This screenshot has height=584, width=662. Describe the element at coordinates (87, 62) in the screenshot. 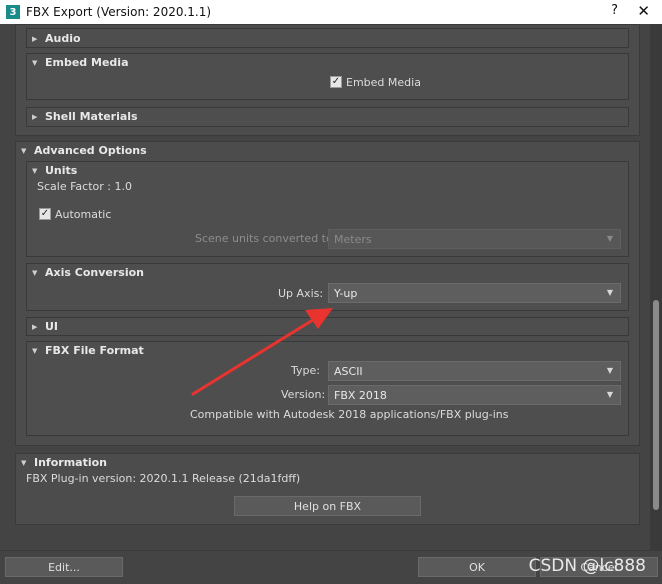

I see `embed-media-title: Embed Media` at that location.